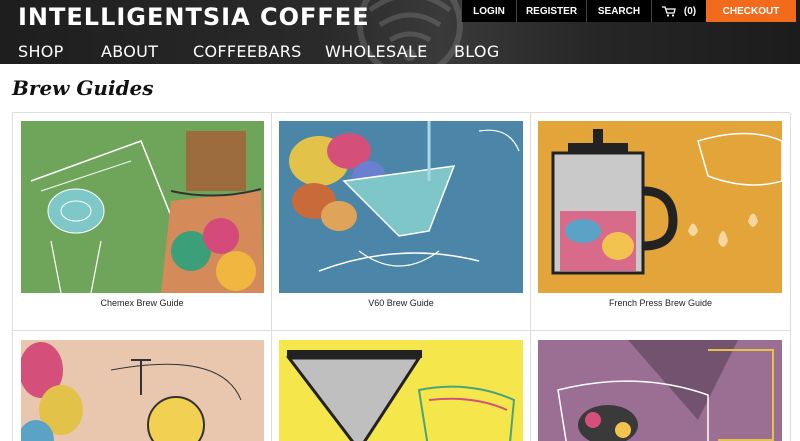 The image size is (800, 441). I want to click on search-link: SEARCH, so click(618, 11).